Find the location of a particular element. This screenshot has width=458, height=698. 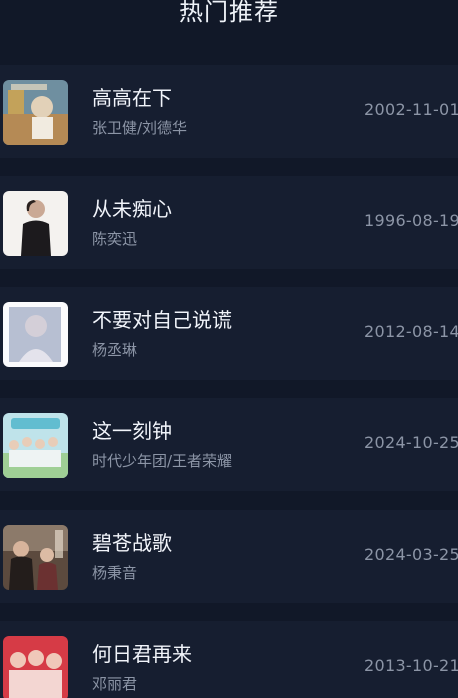

song-artist: 陈奕迅 is located at coordinates (115, 239).